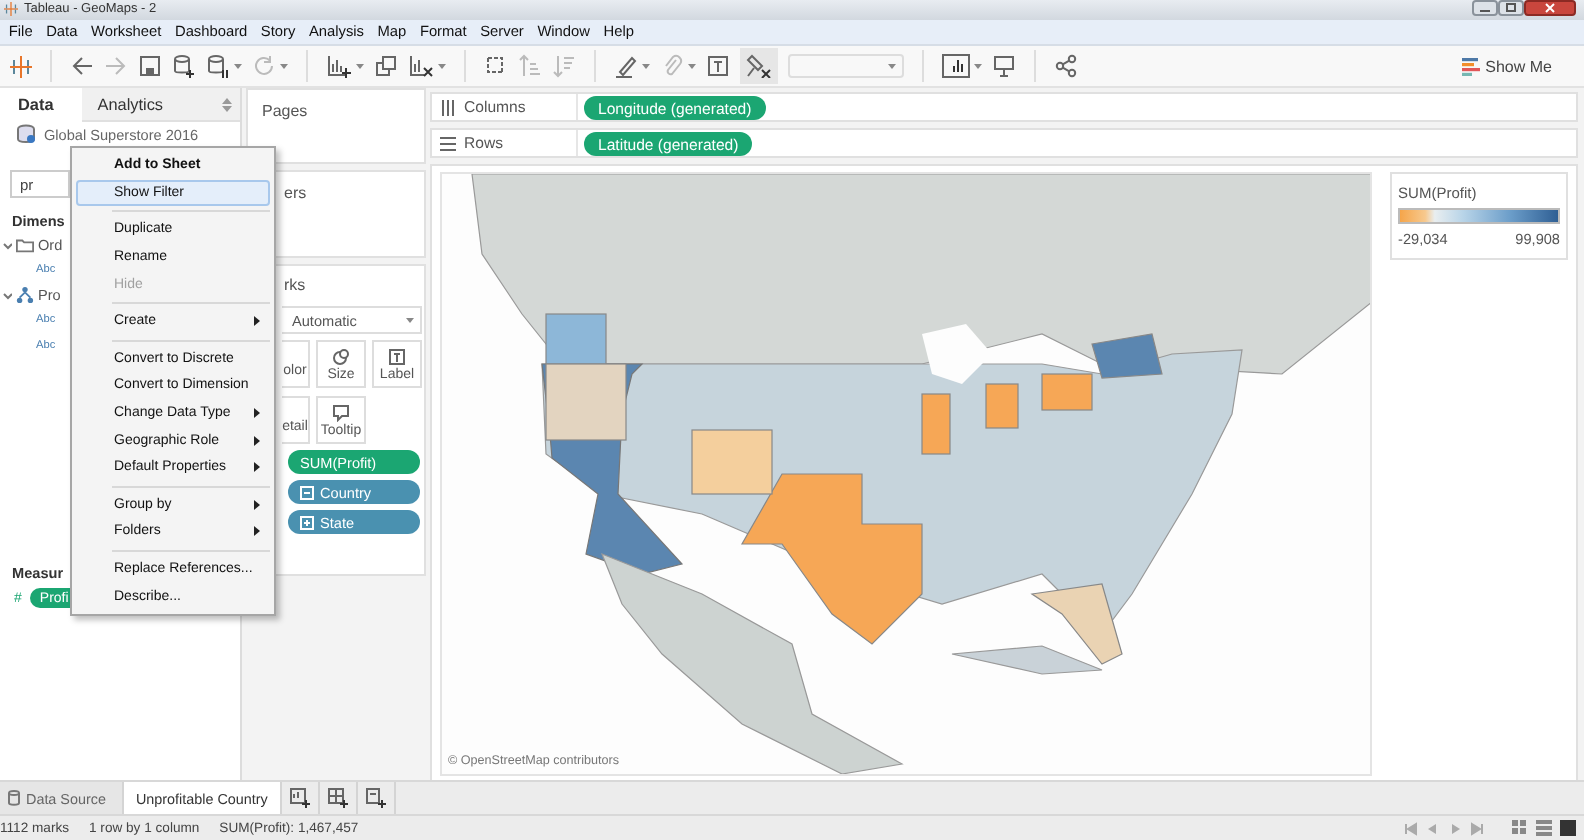  I want to click on tableau-logo-icon, so click(21, 66).